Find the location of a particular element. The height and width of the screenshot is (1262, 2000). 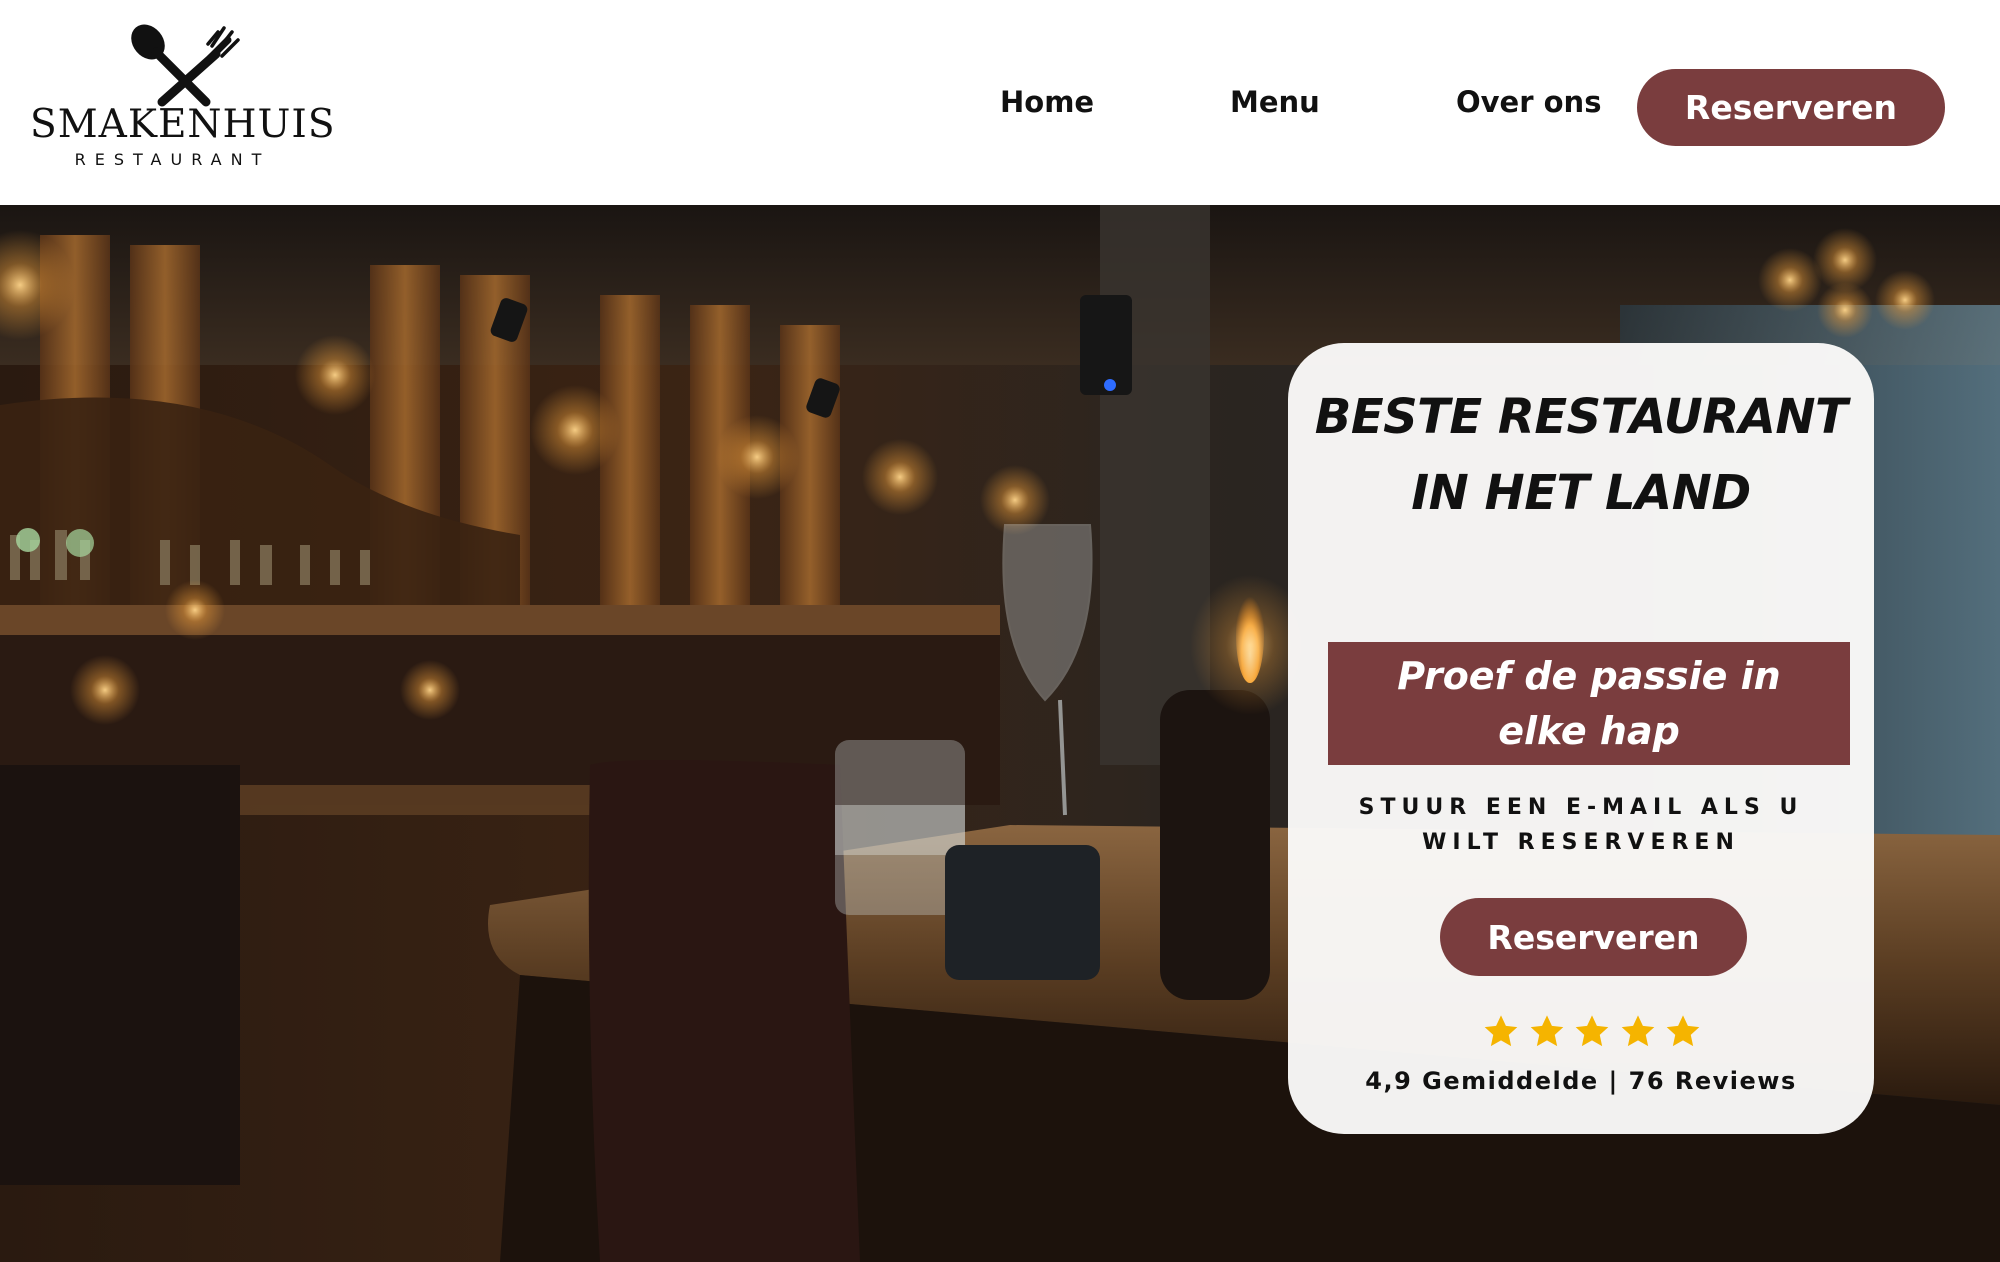

spoon-fork-icon is located at coordinates (185, 65).